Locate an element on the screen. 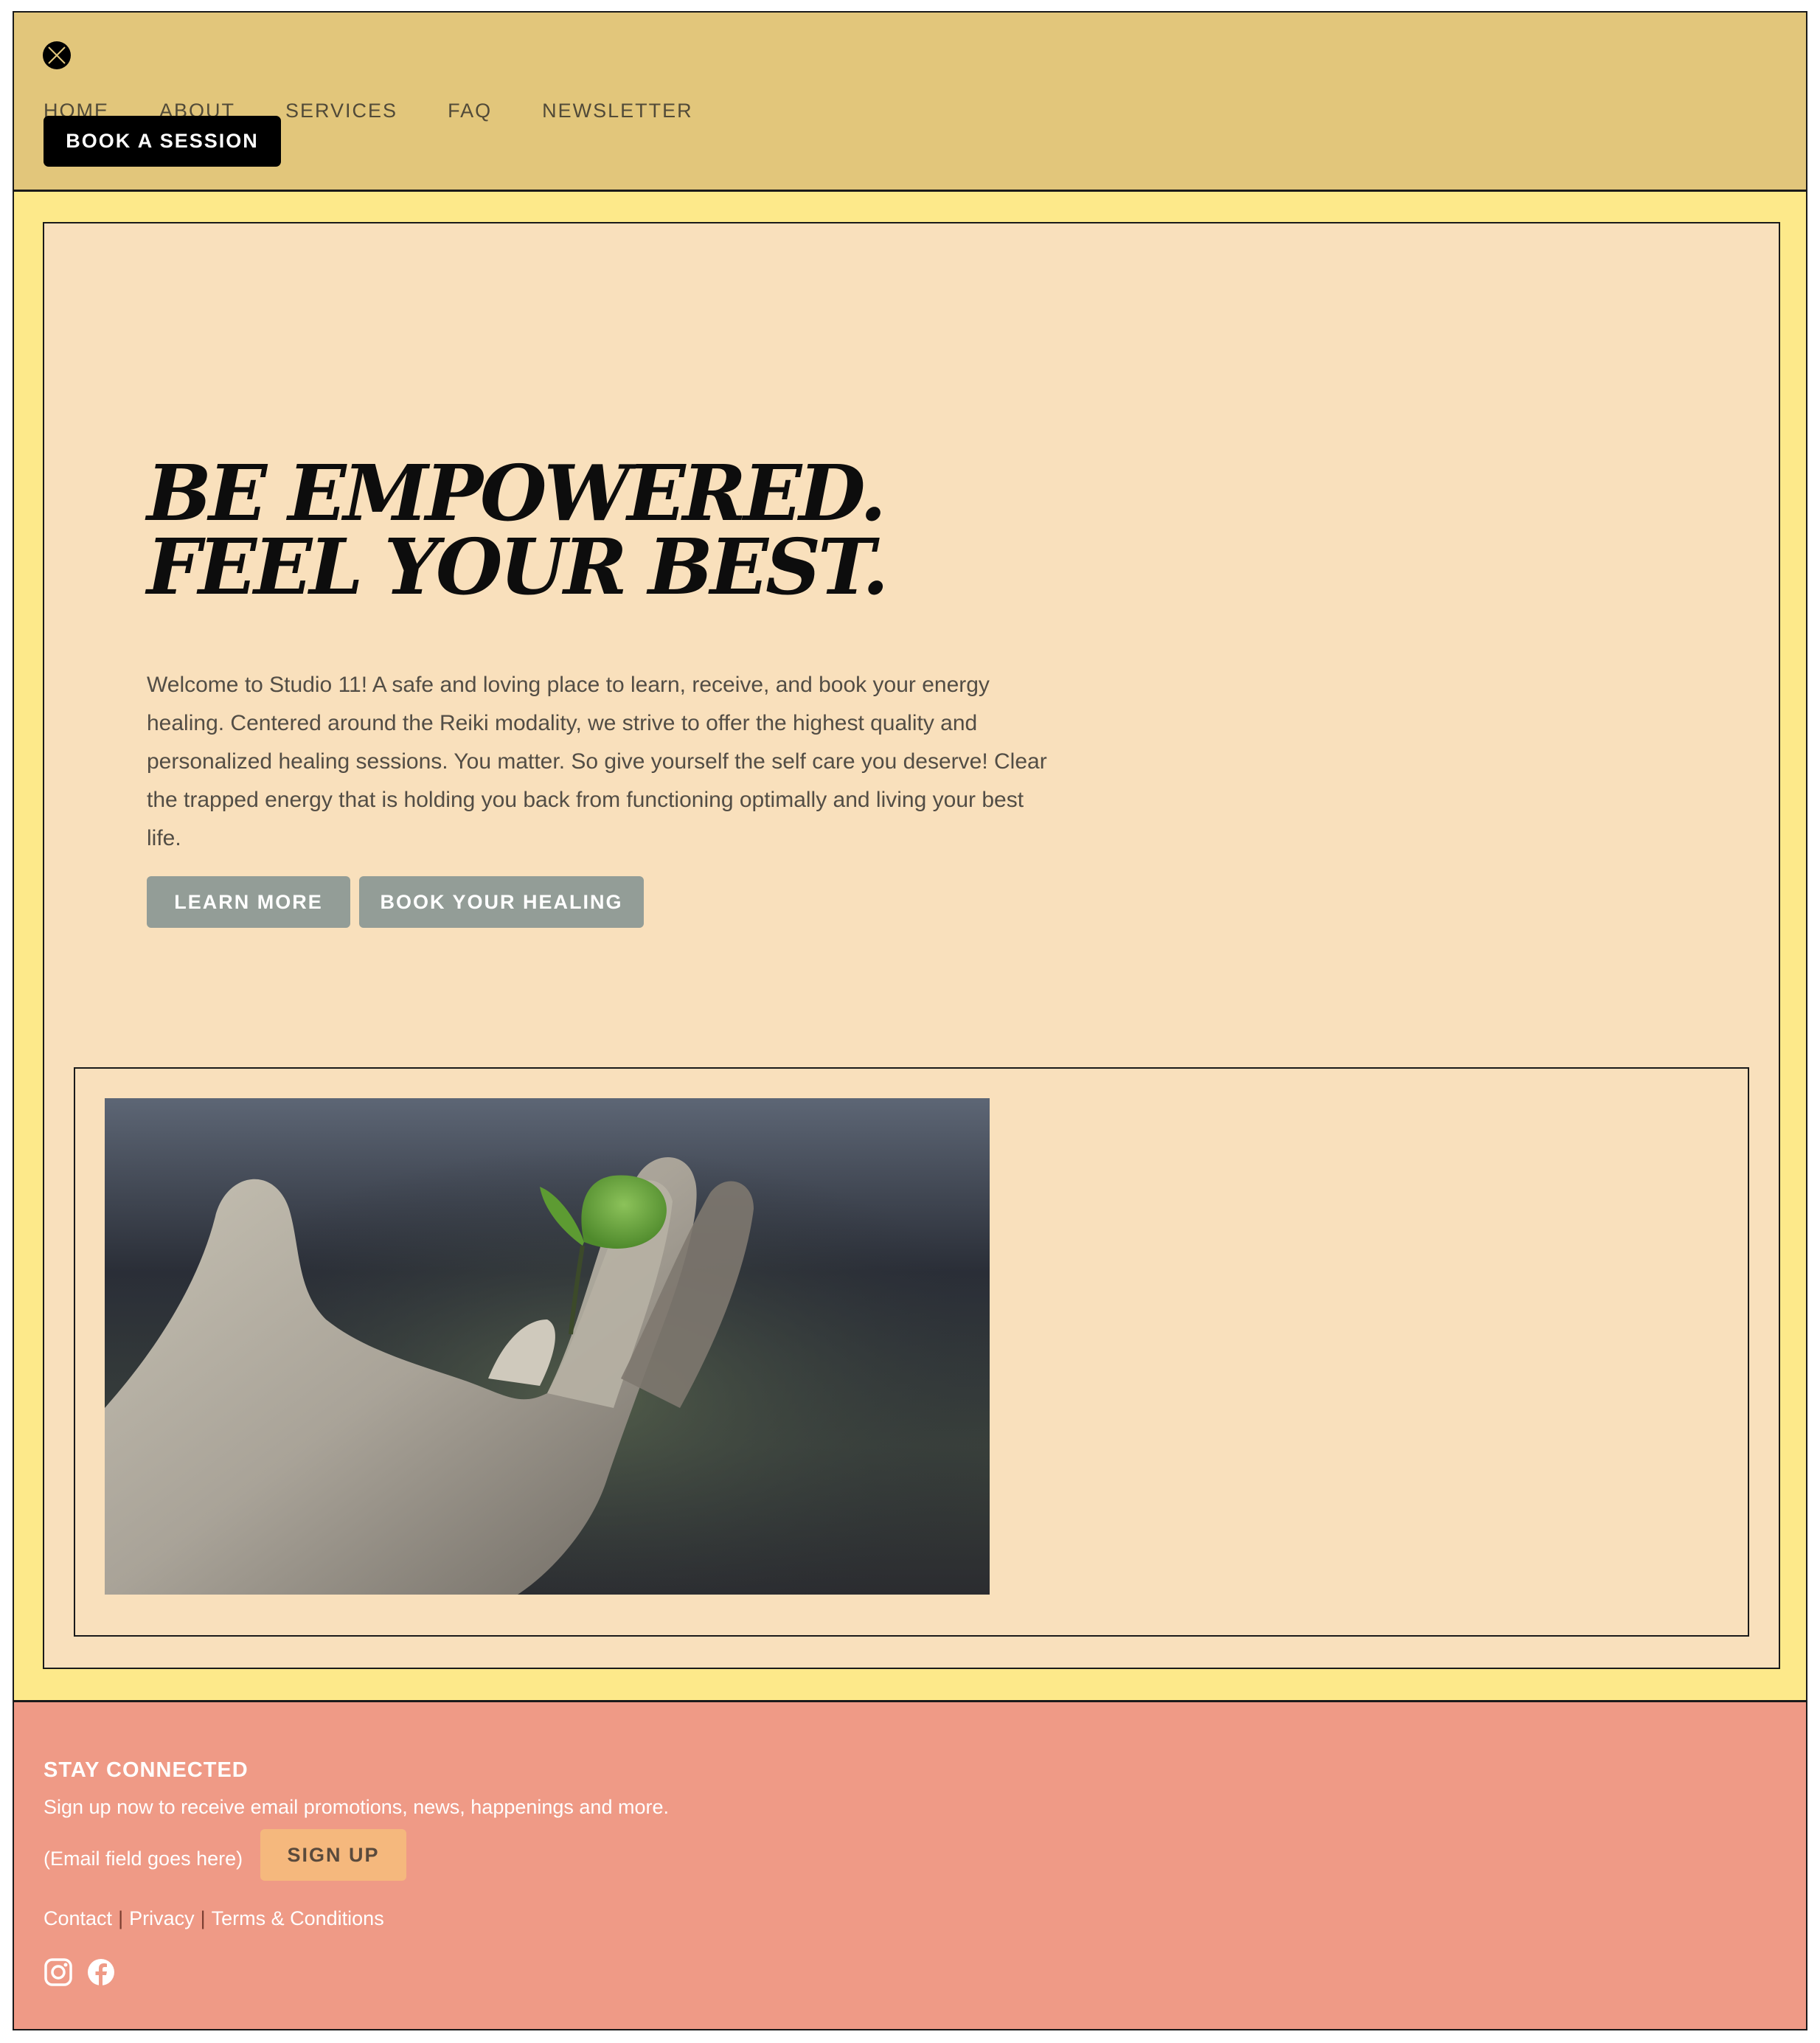 This screenshot has height=2043, width=1820. signup-button: SIGN UP is located at coordinates (333, 1855).